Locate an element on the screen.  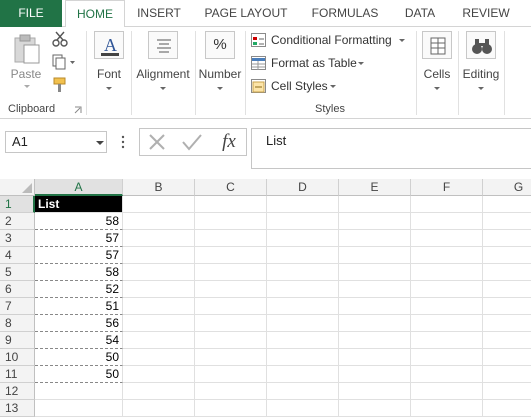
row-header: 7 is located at coordinates (17, 306).